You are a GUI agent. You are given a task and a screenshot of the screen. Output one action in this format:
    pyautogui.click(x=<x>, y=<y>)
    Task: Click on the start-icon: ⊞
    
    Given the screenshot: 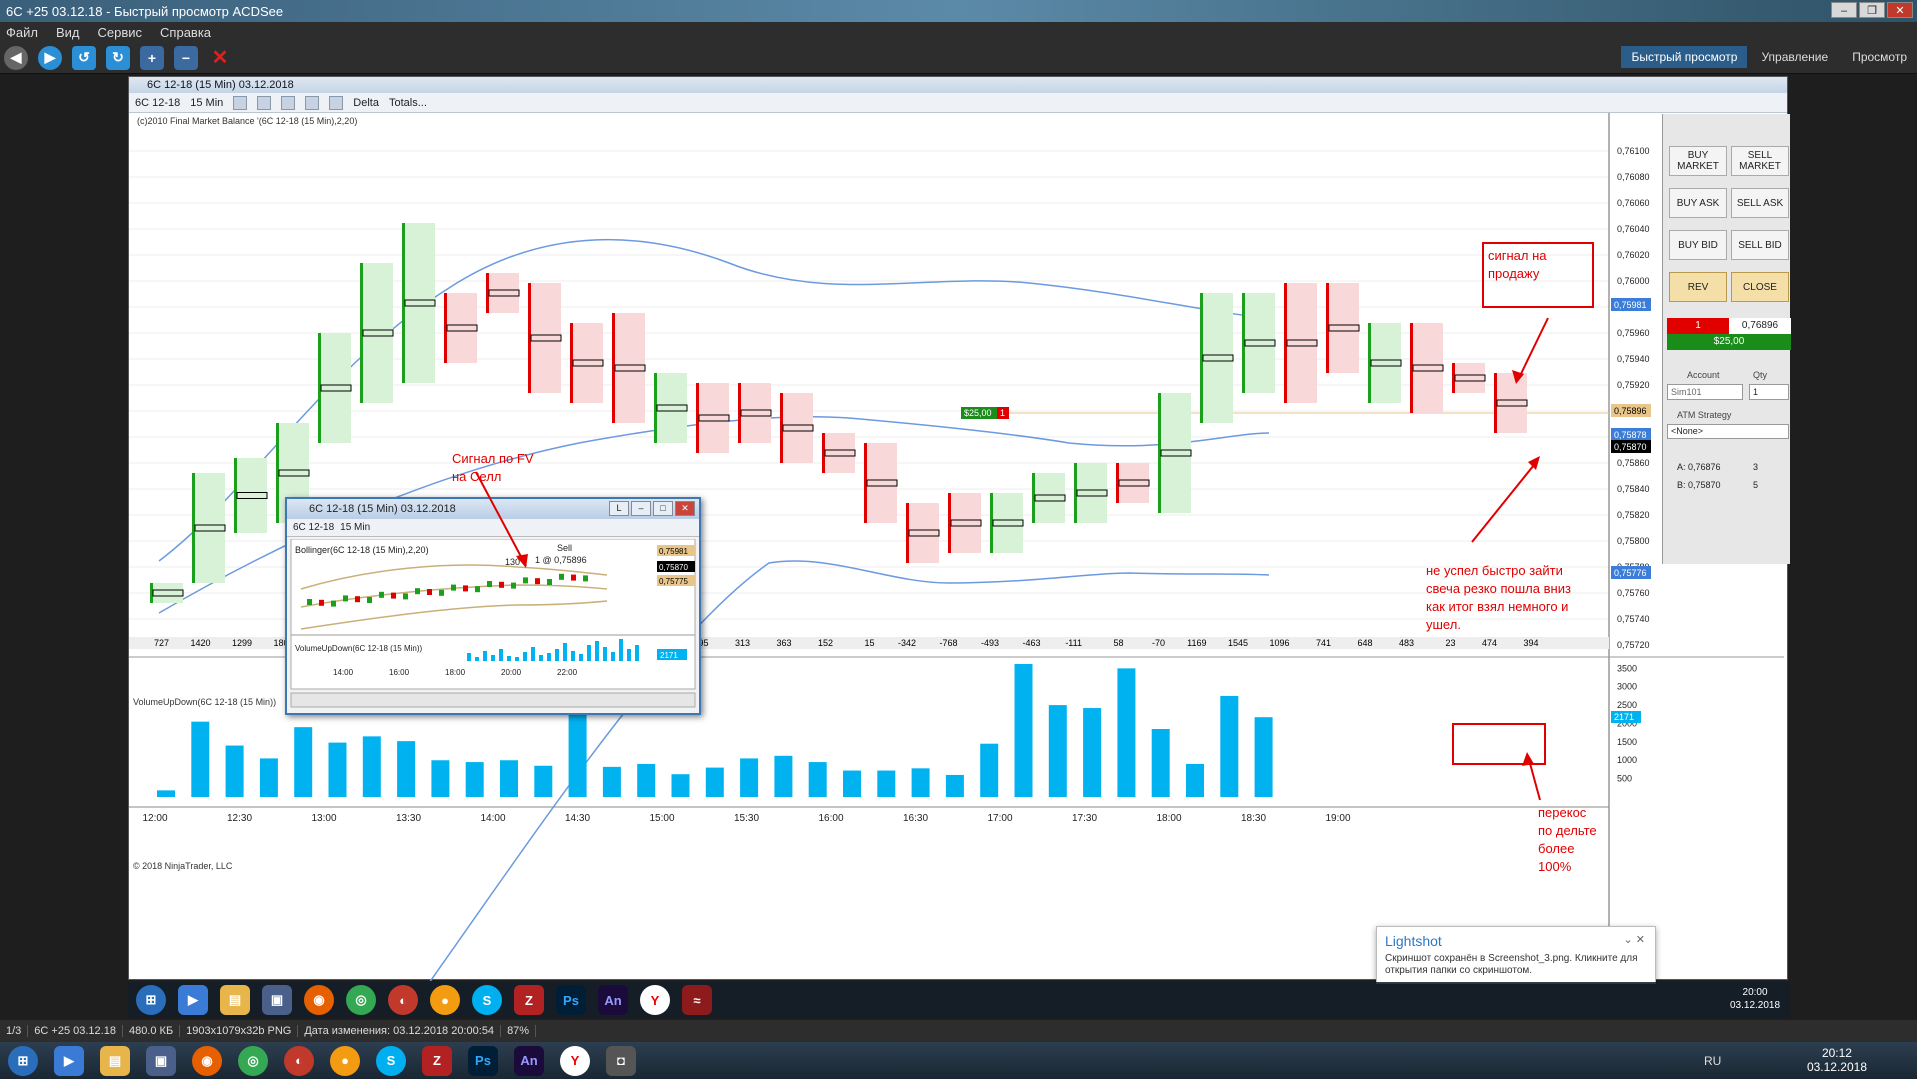 What is the action you would take?
    pyautogui.click(x=151, y=1000)
    